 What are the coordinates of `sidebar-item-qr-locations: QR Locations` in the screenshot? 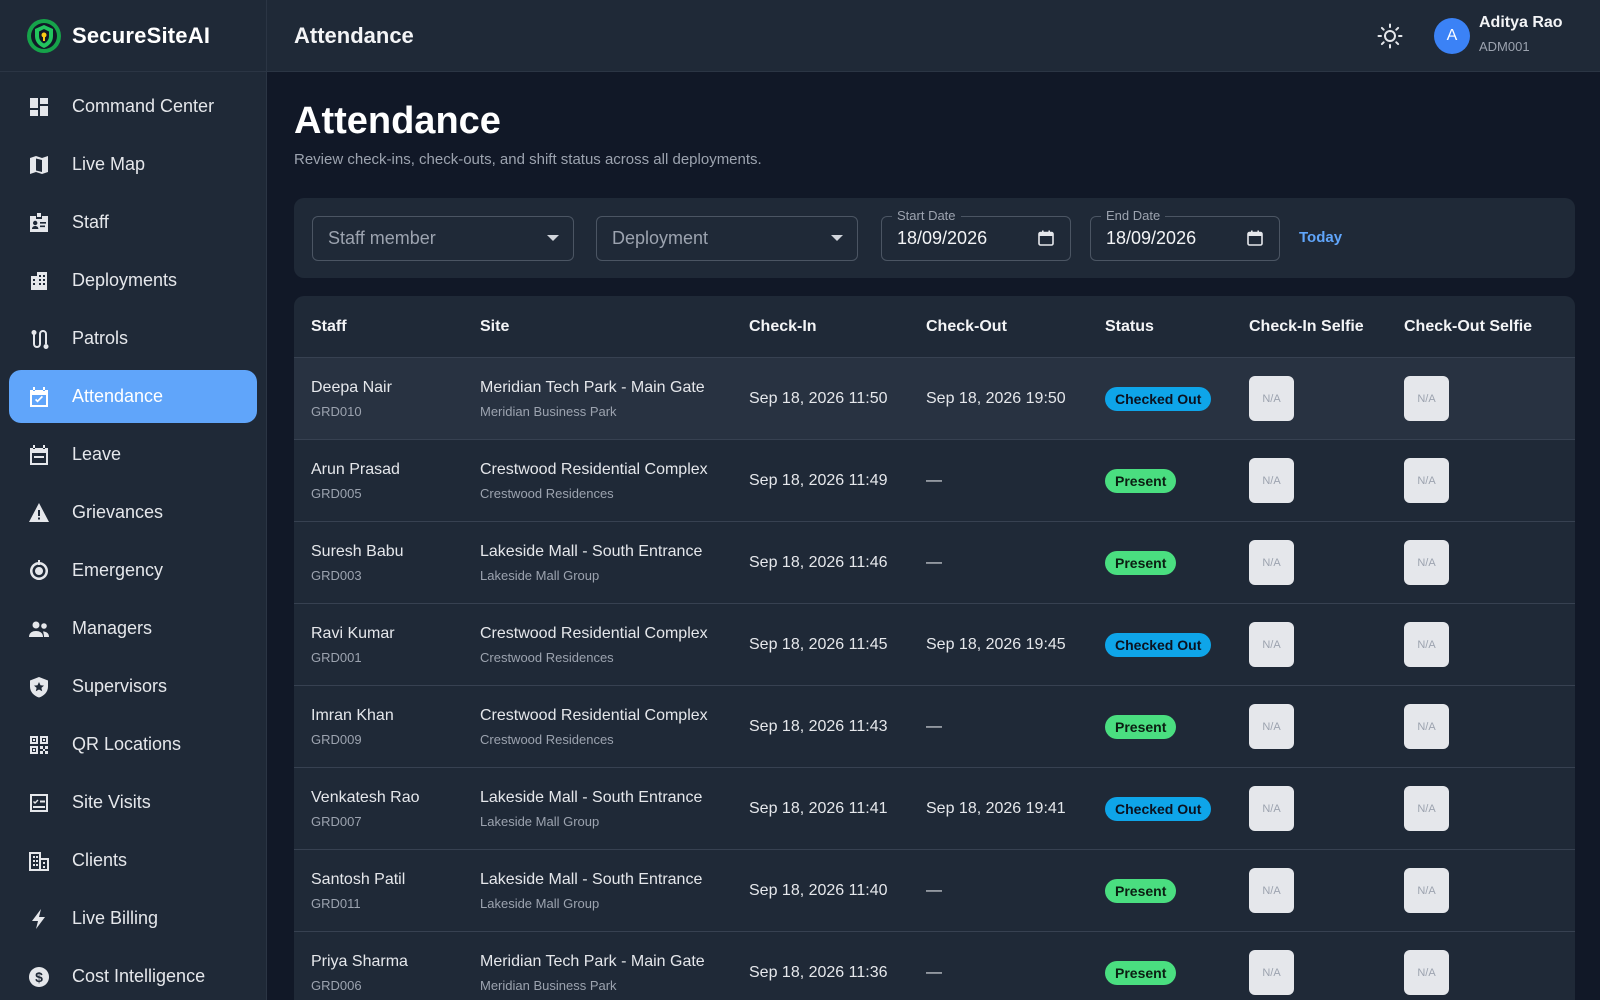 It's located at (133, 744).